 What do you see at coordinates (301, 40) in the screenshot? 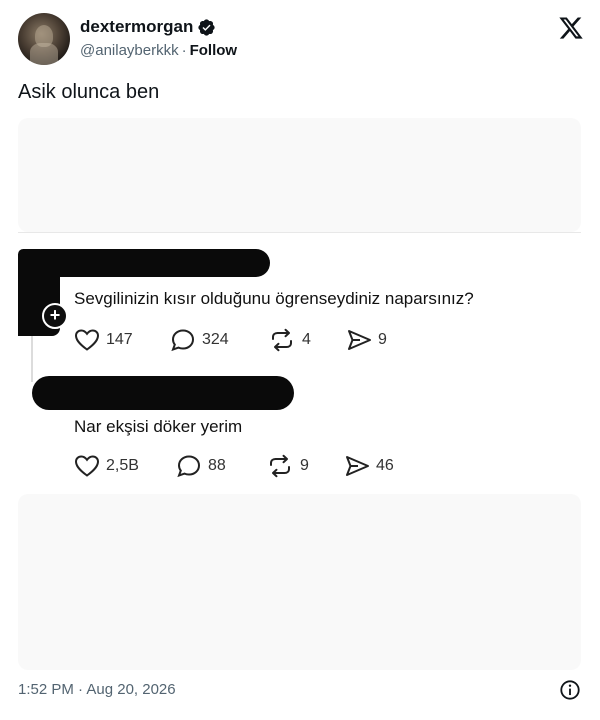
I see `tweet-header: dextermorgan @anilayberkkk · Follow` at bounding box center [301, 40].